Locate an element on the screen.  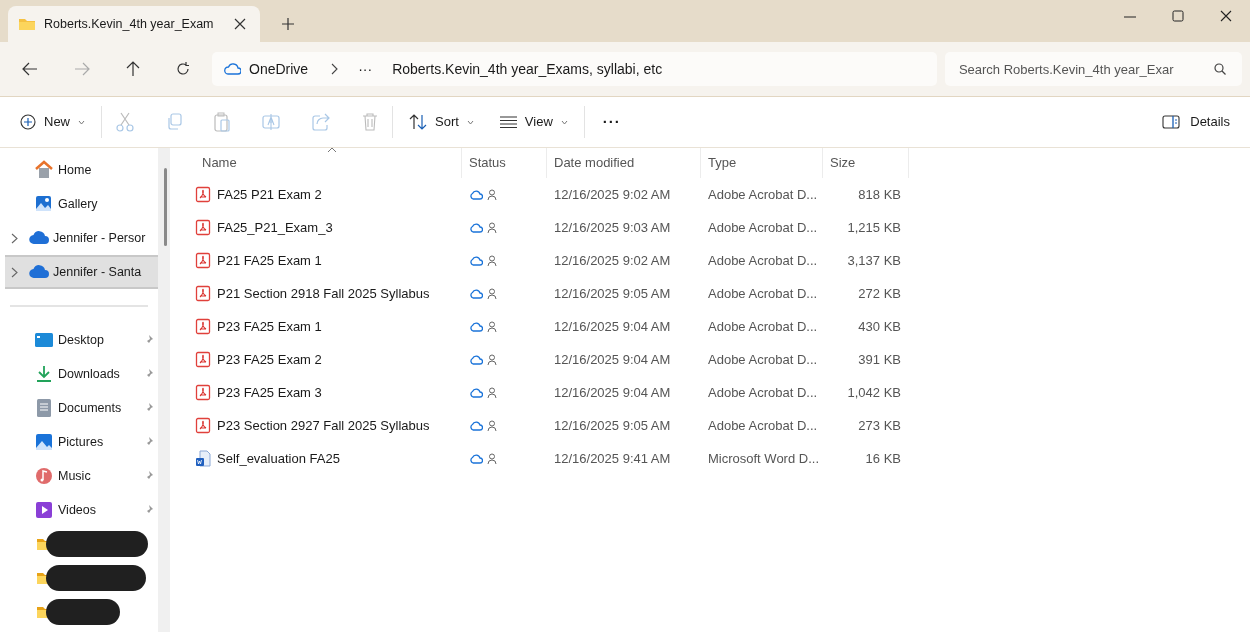
scrollbar-thumb is located at coordinates (165, 207).